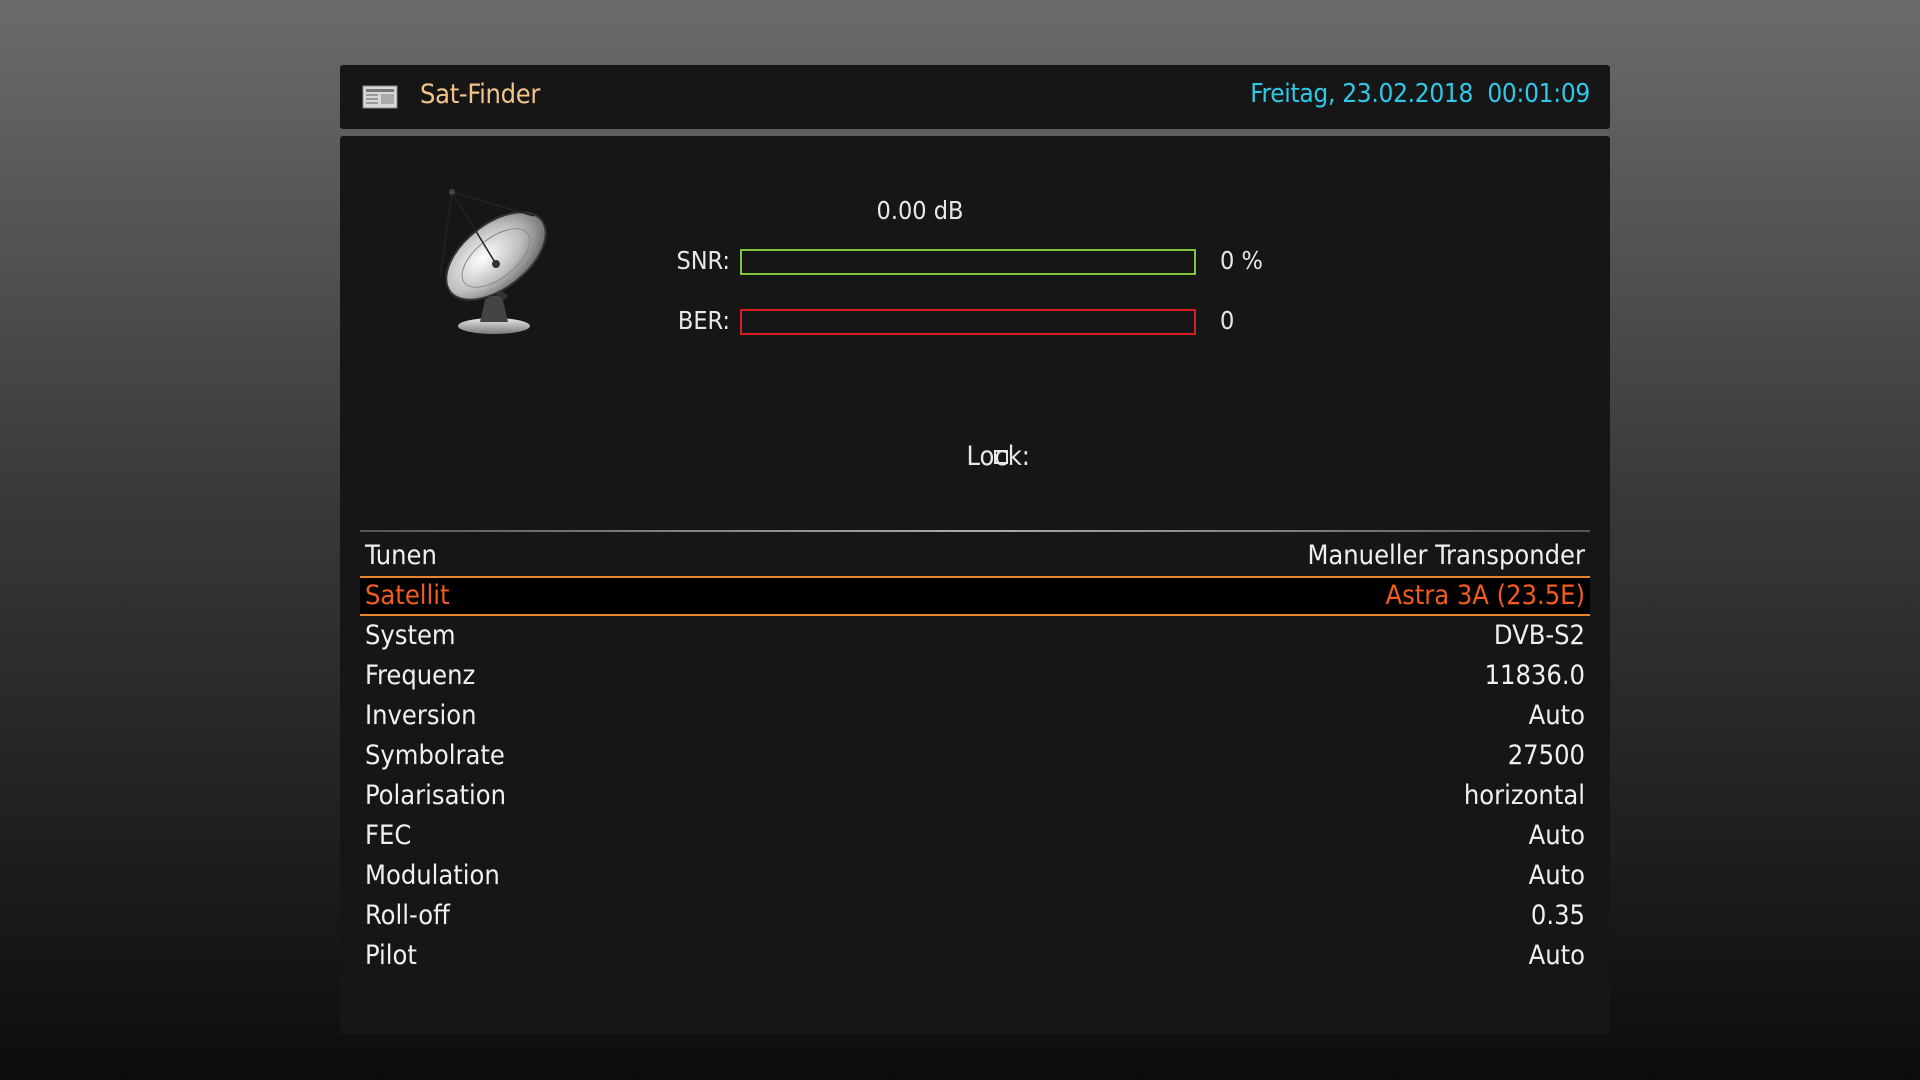 The width and height of the screenshot is (1920, 1080). Describe the element at coordinates (1534, 675) in the screenshot. I see `setting-value: 11836.0` at that location.